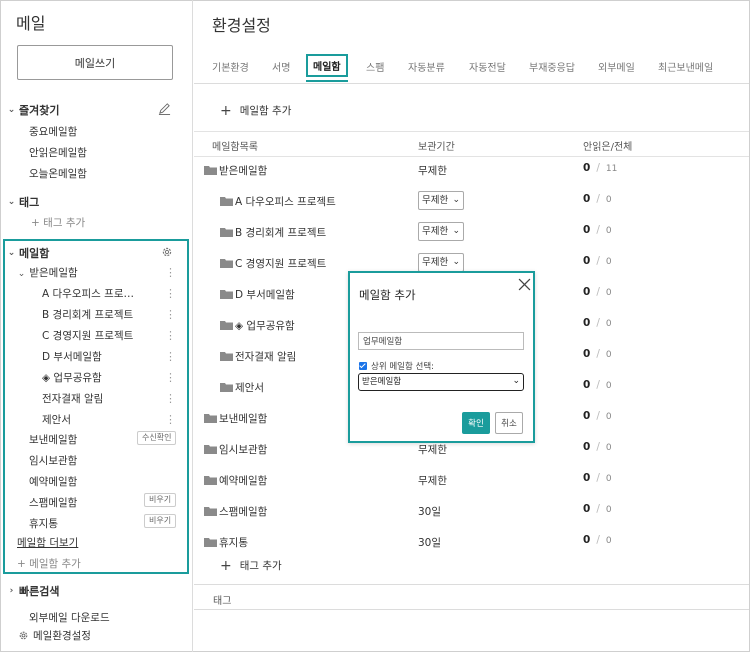  What do you see at coordinates (39, 110) in the screenshot?
I see `favorites-label: 즐겨찾기` at bounding box center [39, 110].